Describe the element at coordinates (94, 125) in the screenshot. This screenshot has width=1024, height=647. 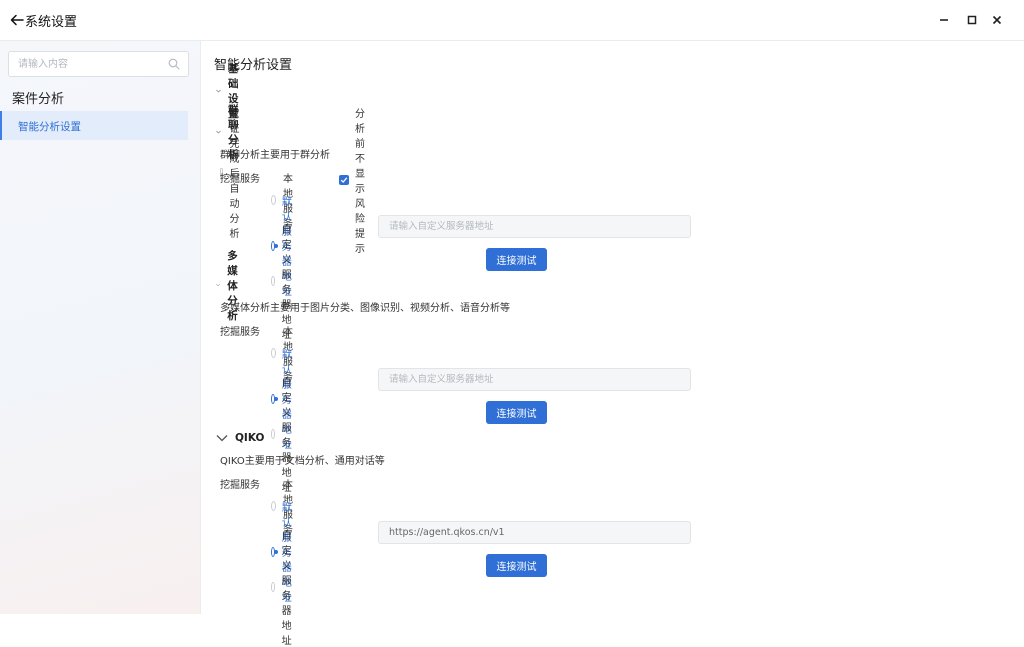
I see `sidebar-item-smart-analysis-settings: 智能分析设置` at that location.